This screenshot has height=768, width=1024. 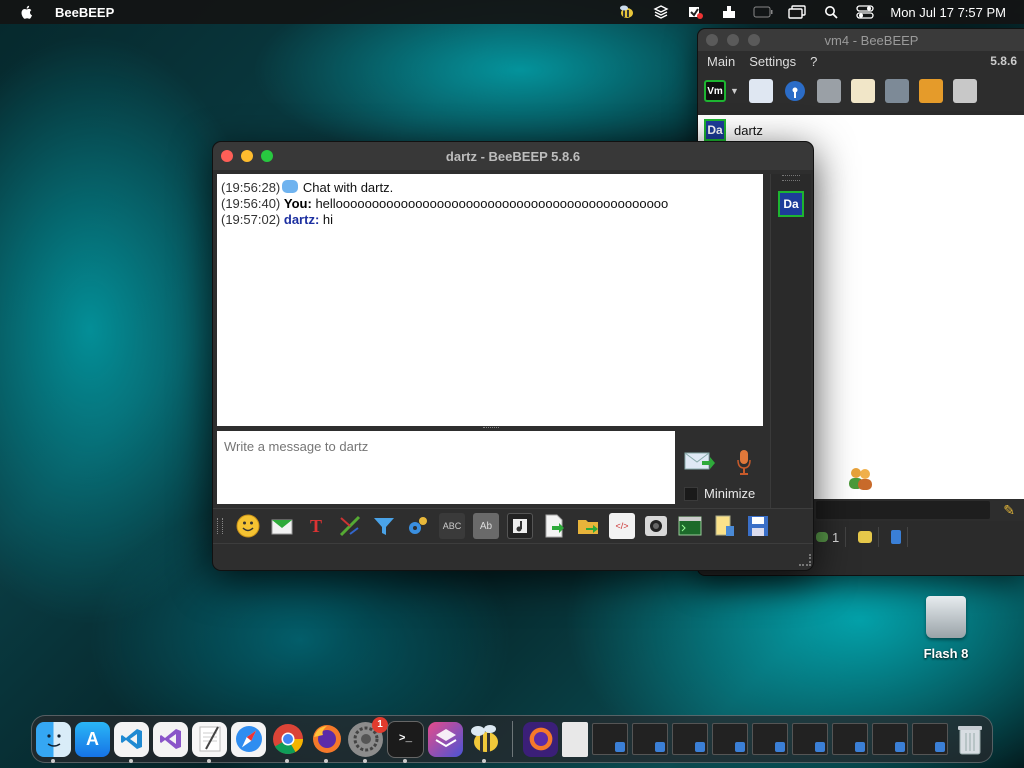 What do you see at coordinates (248, 739) in the screenshot?
I see `safari-icon` at bounding box center [248, 739].